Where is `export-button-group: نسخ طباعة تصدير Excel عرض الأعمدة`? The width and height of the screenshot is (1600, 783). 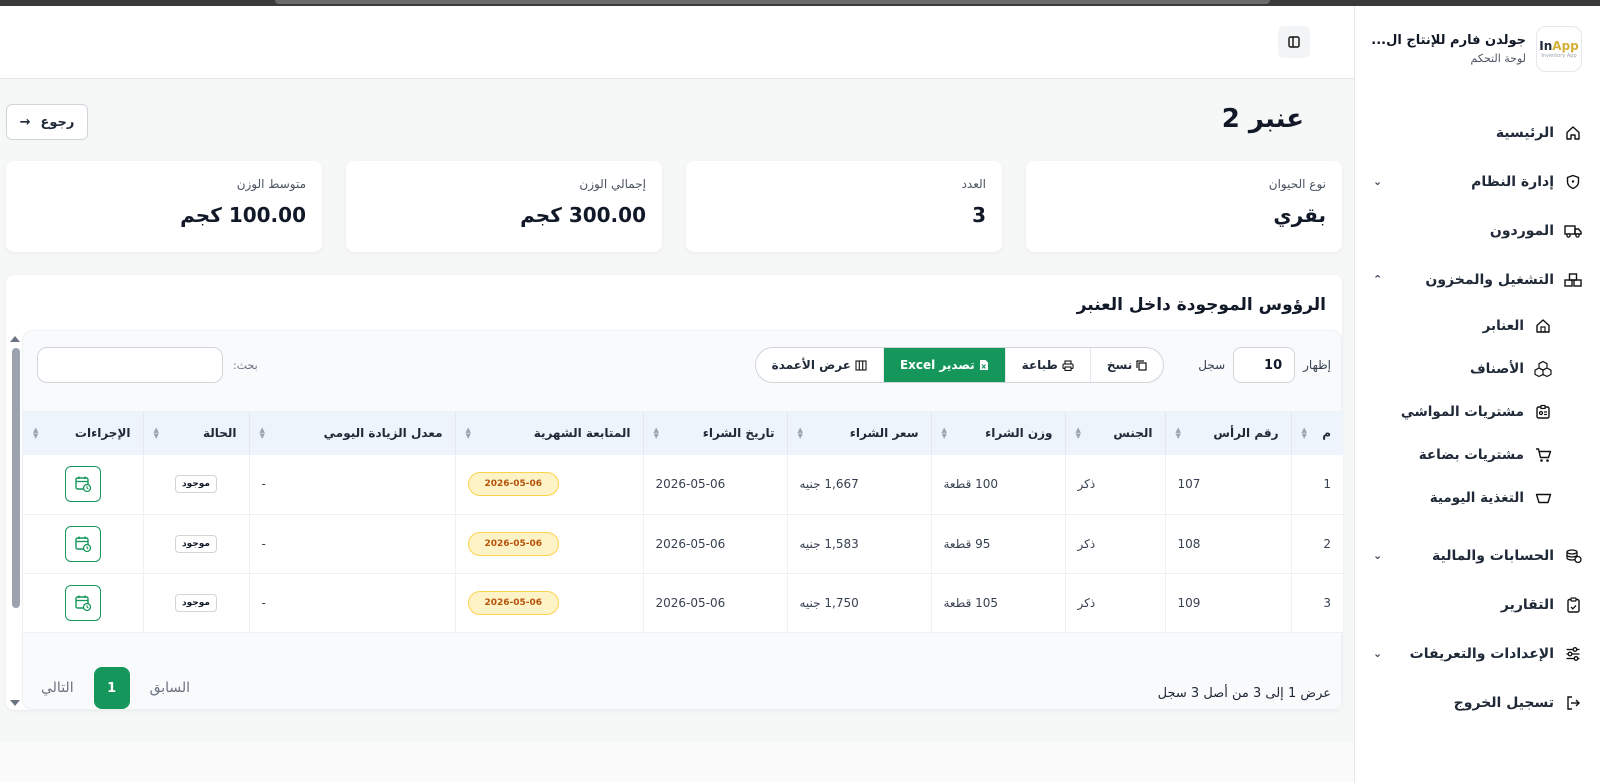 export-button-group: نسخ طباعة تصدير Excel عرض الأعمدة is located at coordinates (959, 365).